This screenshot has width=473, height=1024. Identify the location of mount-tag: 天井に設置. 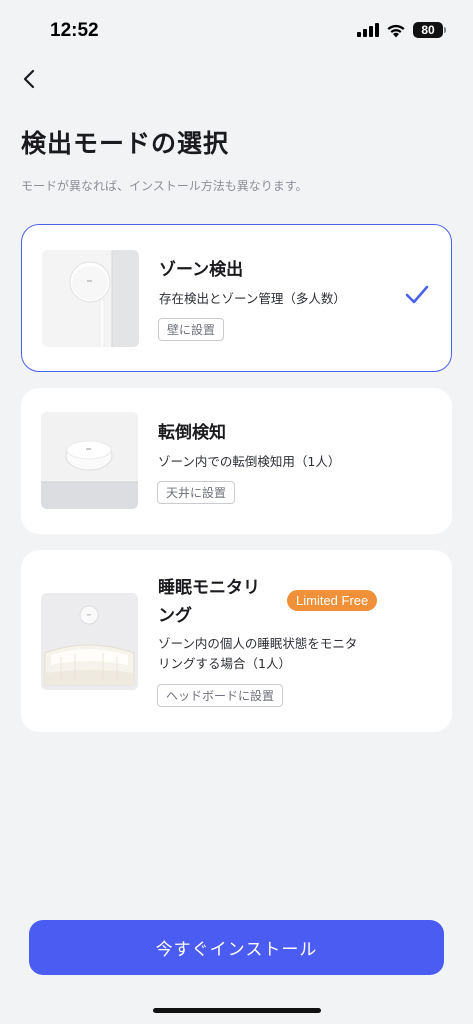
(196, 492).